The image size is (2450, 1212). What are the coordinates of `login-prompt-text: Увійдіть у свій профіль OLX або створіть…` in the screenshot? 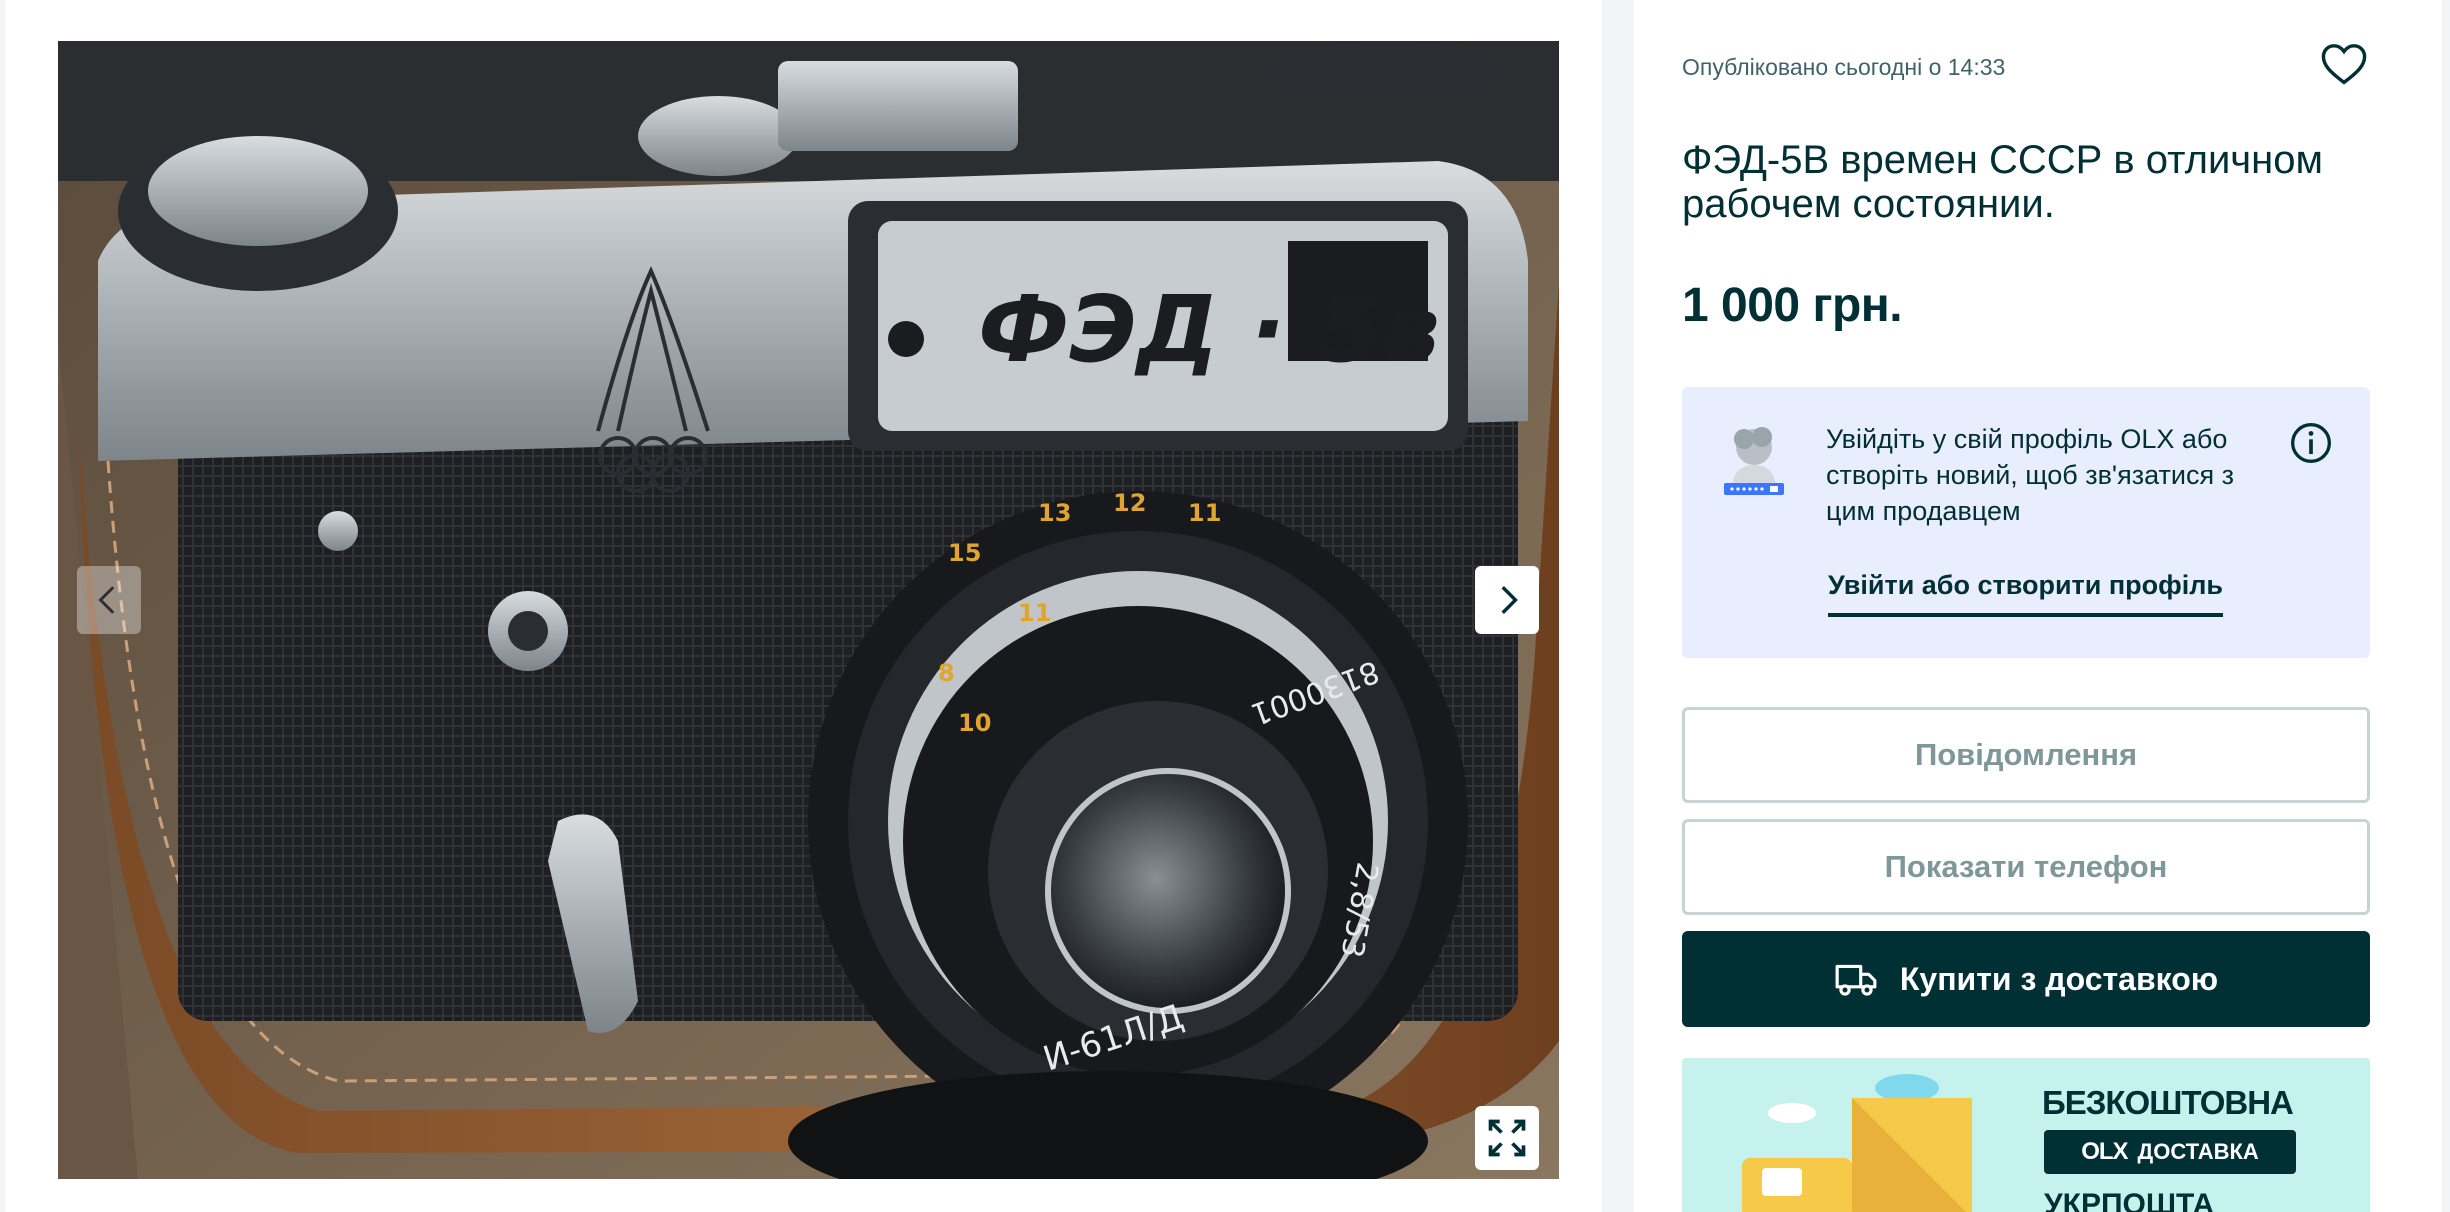 It's located at (2030, 475).